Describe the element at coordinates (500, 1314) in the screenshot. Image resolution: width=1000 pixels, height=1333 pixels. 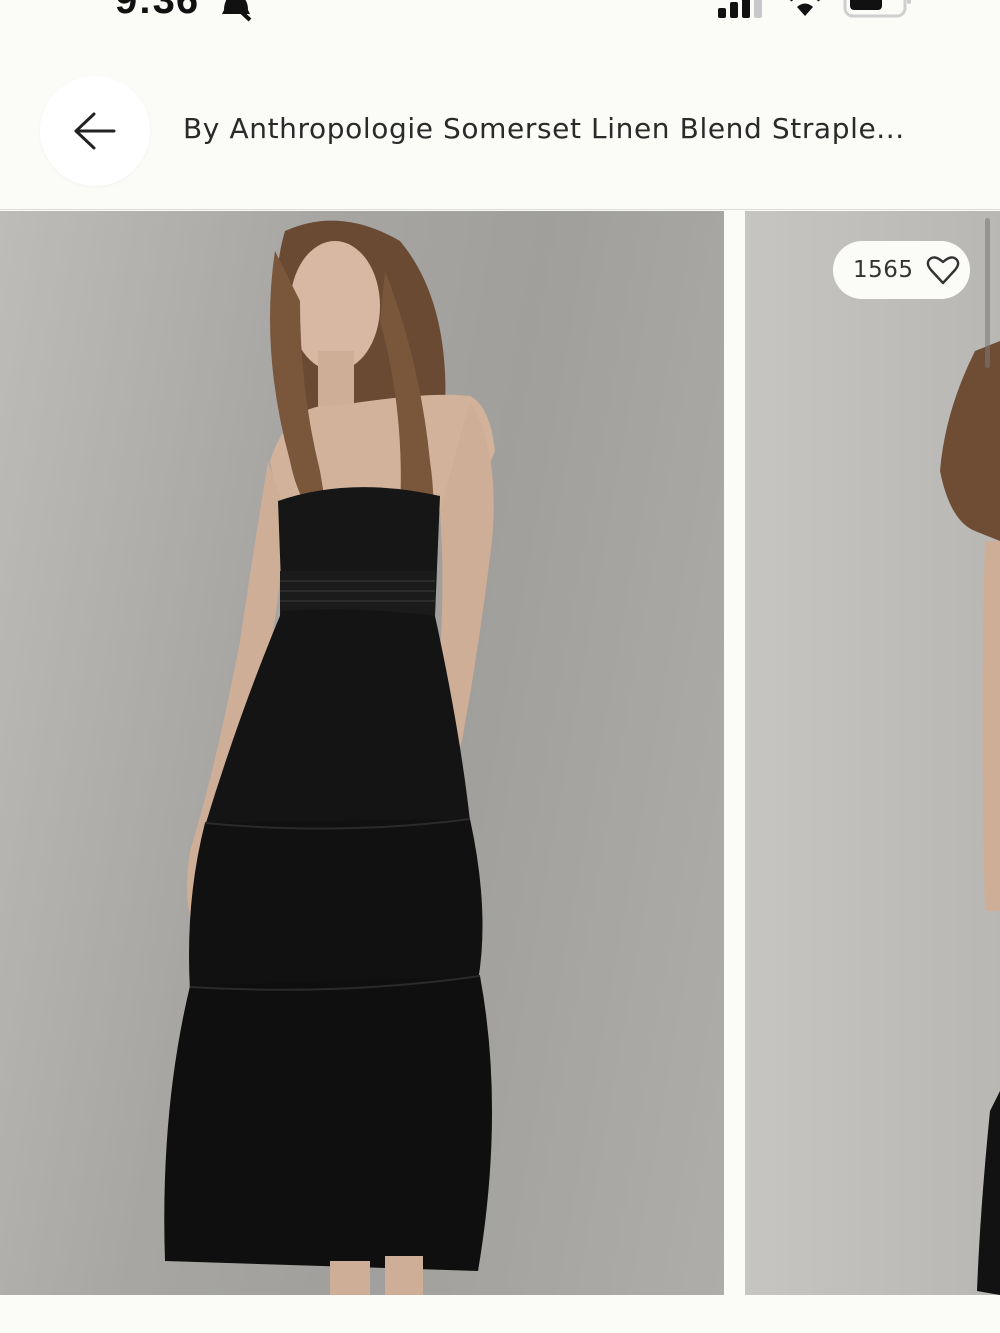
I see `product-details-area` at that location.